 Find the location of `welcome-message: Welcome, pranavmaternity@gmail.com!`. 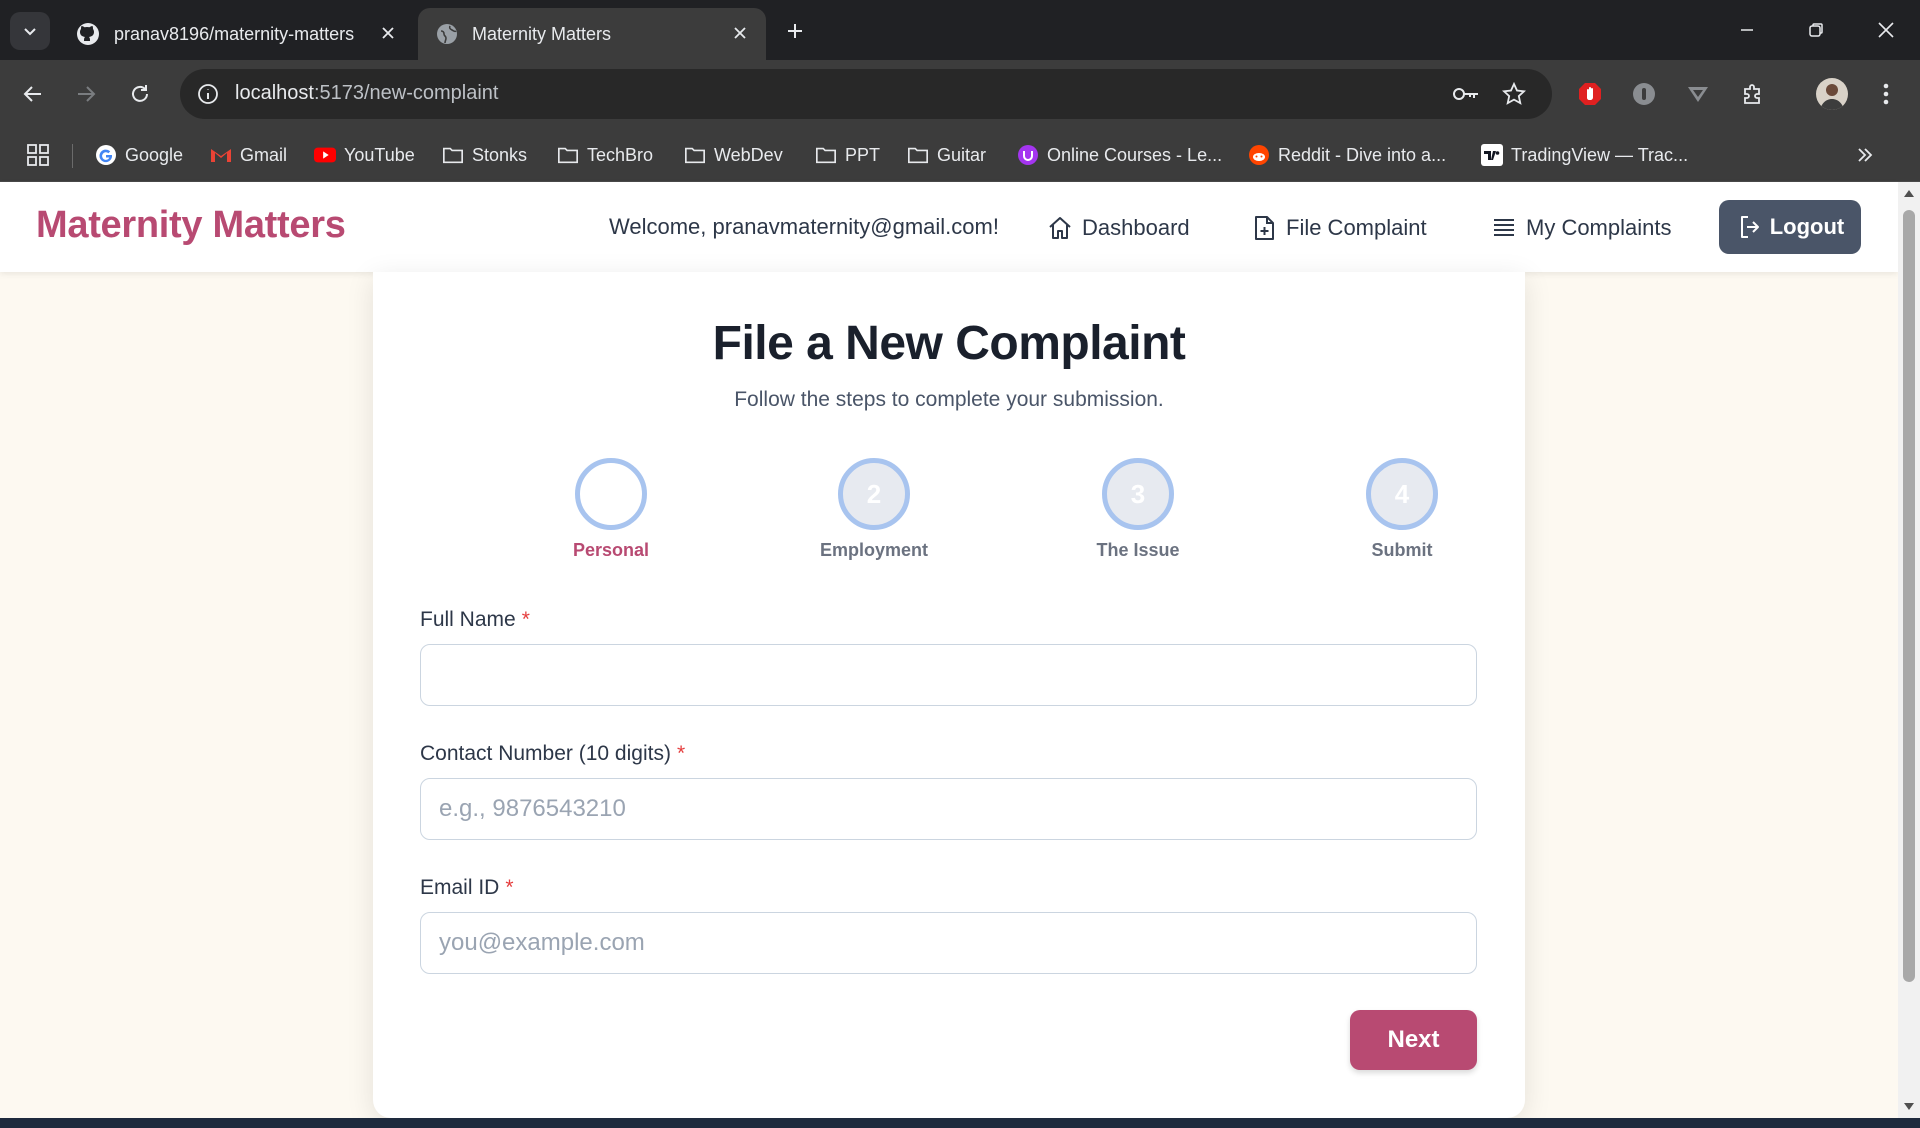

welcome-message: Welcome, pranavmaternity@gmail.com! is located at coordinates (804, 226).